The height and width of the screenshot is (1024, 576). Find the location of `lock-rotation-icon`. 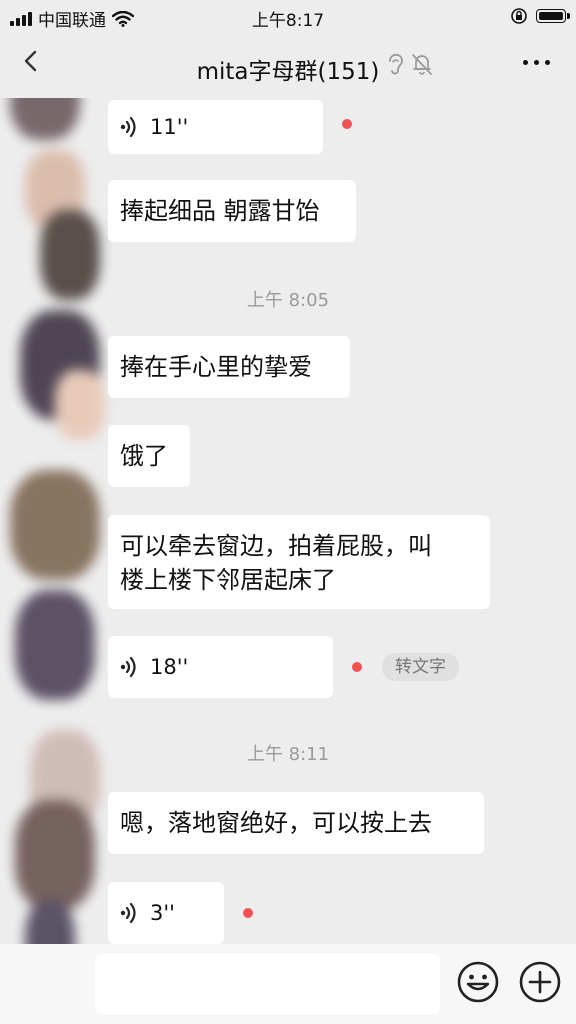

lock-rotation-icon is located at coordinates (519, 16).